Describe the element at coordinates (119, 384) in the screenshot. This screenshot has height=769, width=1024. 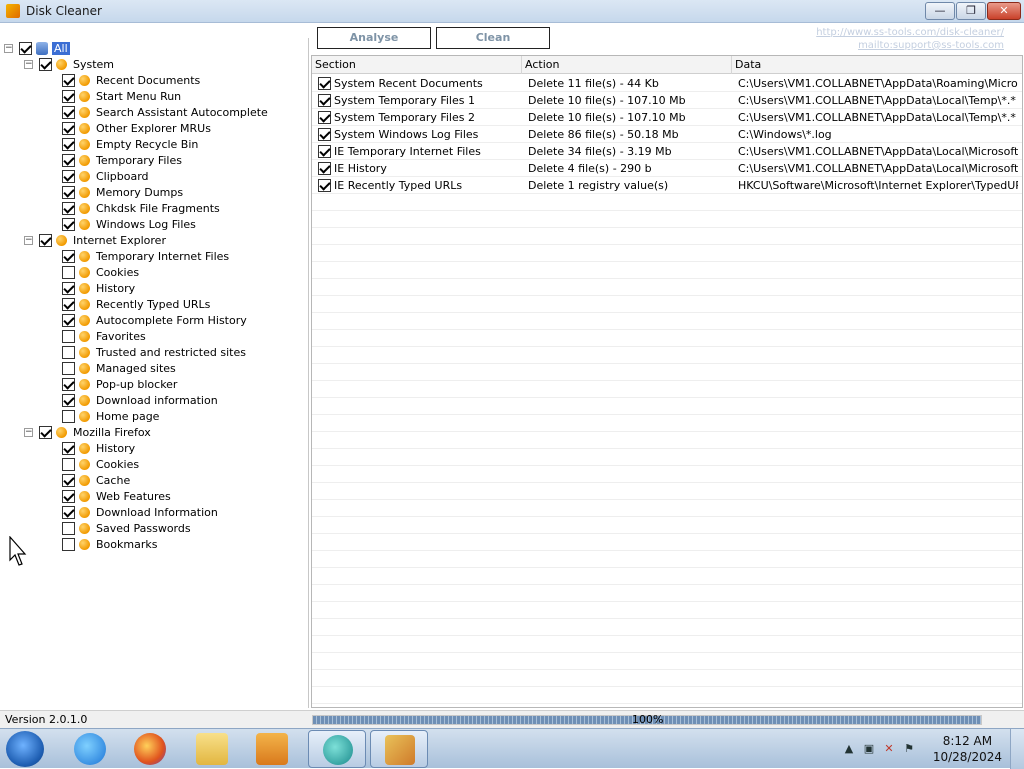
I see `tree-item: Pop-up blocker` at that location.